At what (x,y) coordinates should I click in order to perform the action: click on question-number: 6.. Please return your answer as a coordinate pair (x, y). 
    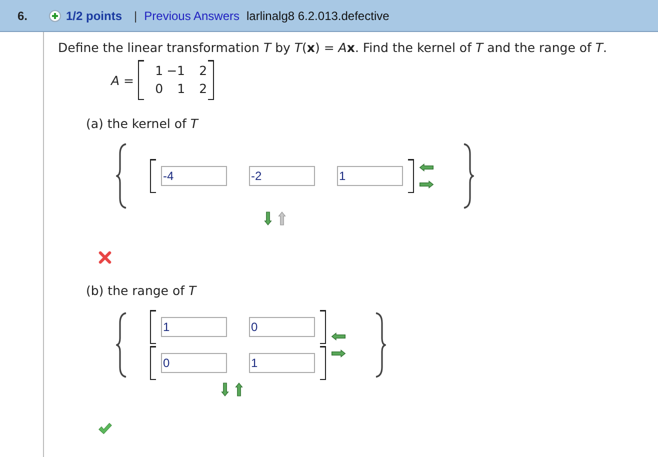
    Looking at the image, I should click on (22, 15).